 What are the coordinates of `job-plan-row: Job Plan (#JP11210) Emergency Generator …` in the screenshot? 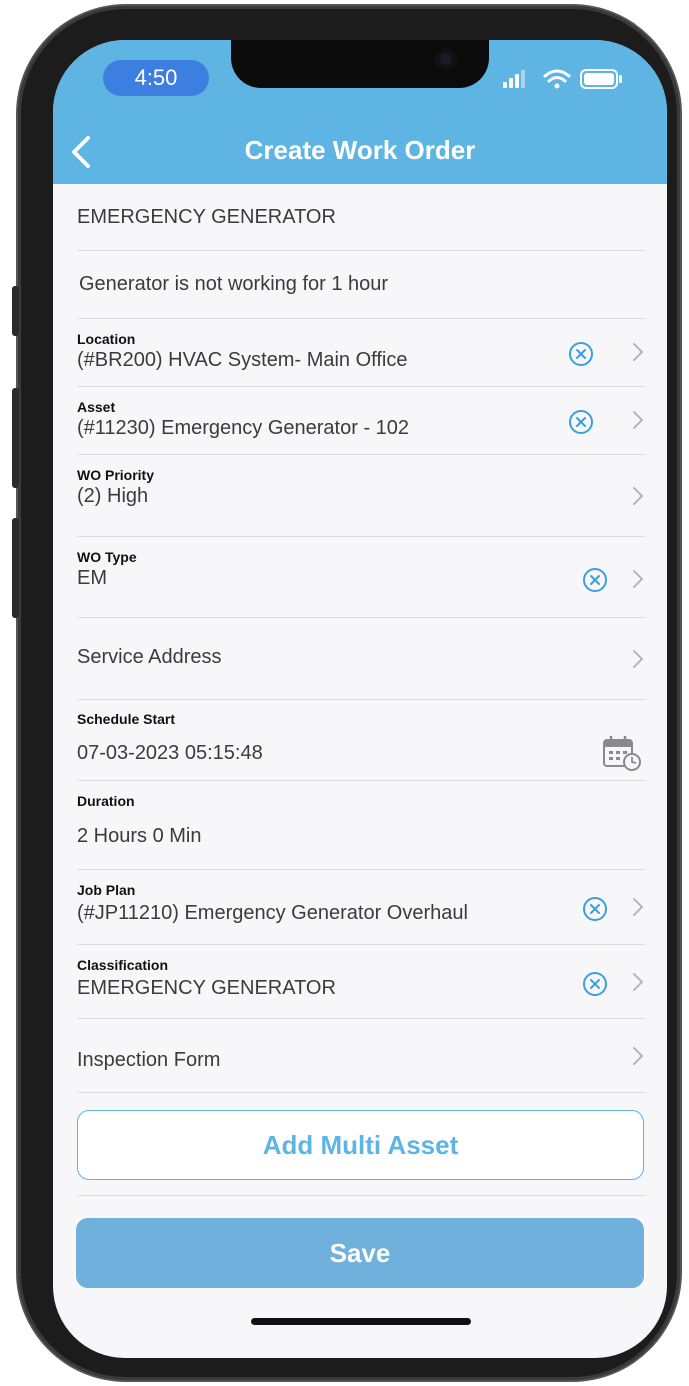 It's located at (361, 907).